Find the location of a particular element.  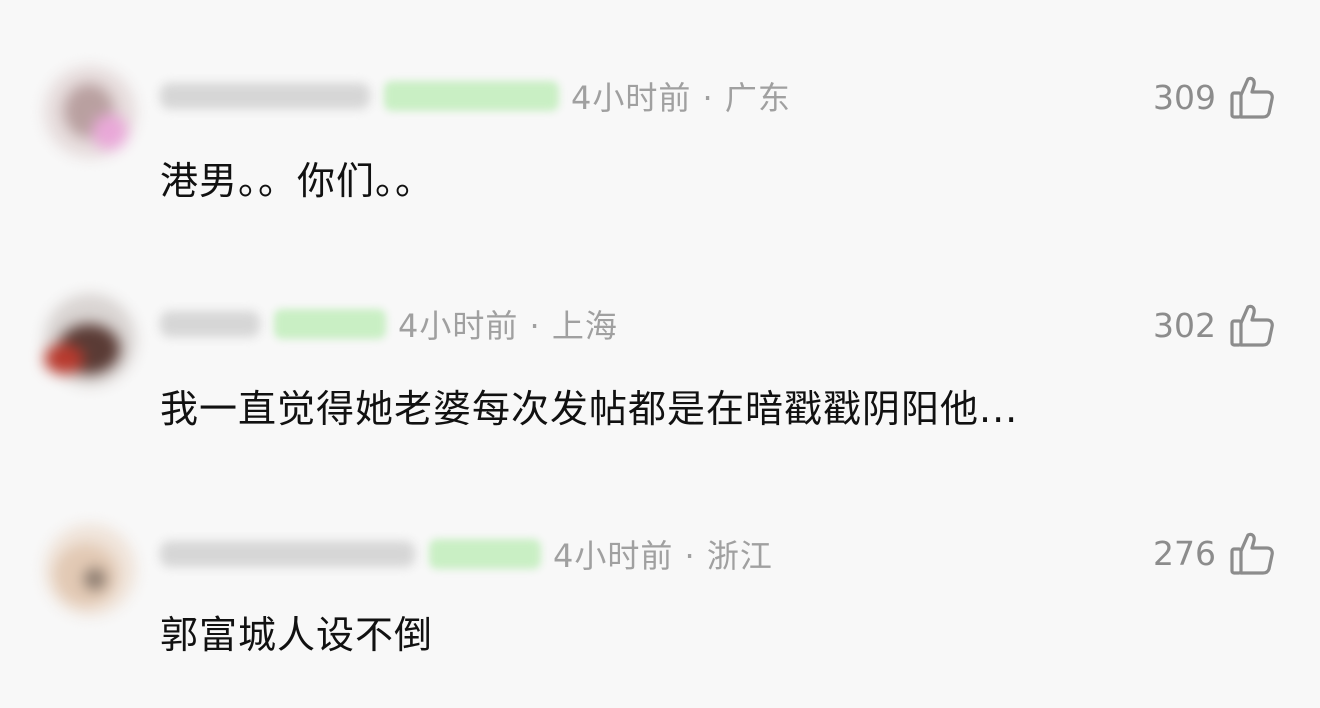

comment-text: 港男。。你们。。 is located at coordinates (297, 177).